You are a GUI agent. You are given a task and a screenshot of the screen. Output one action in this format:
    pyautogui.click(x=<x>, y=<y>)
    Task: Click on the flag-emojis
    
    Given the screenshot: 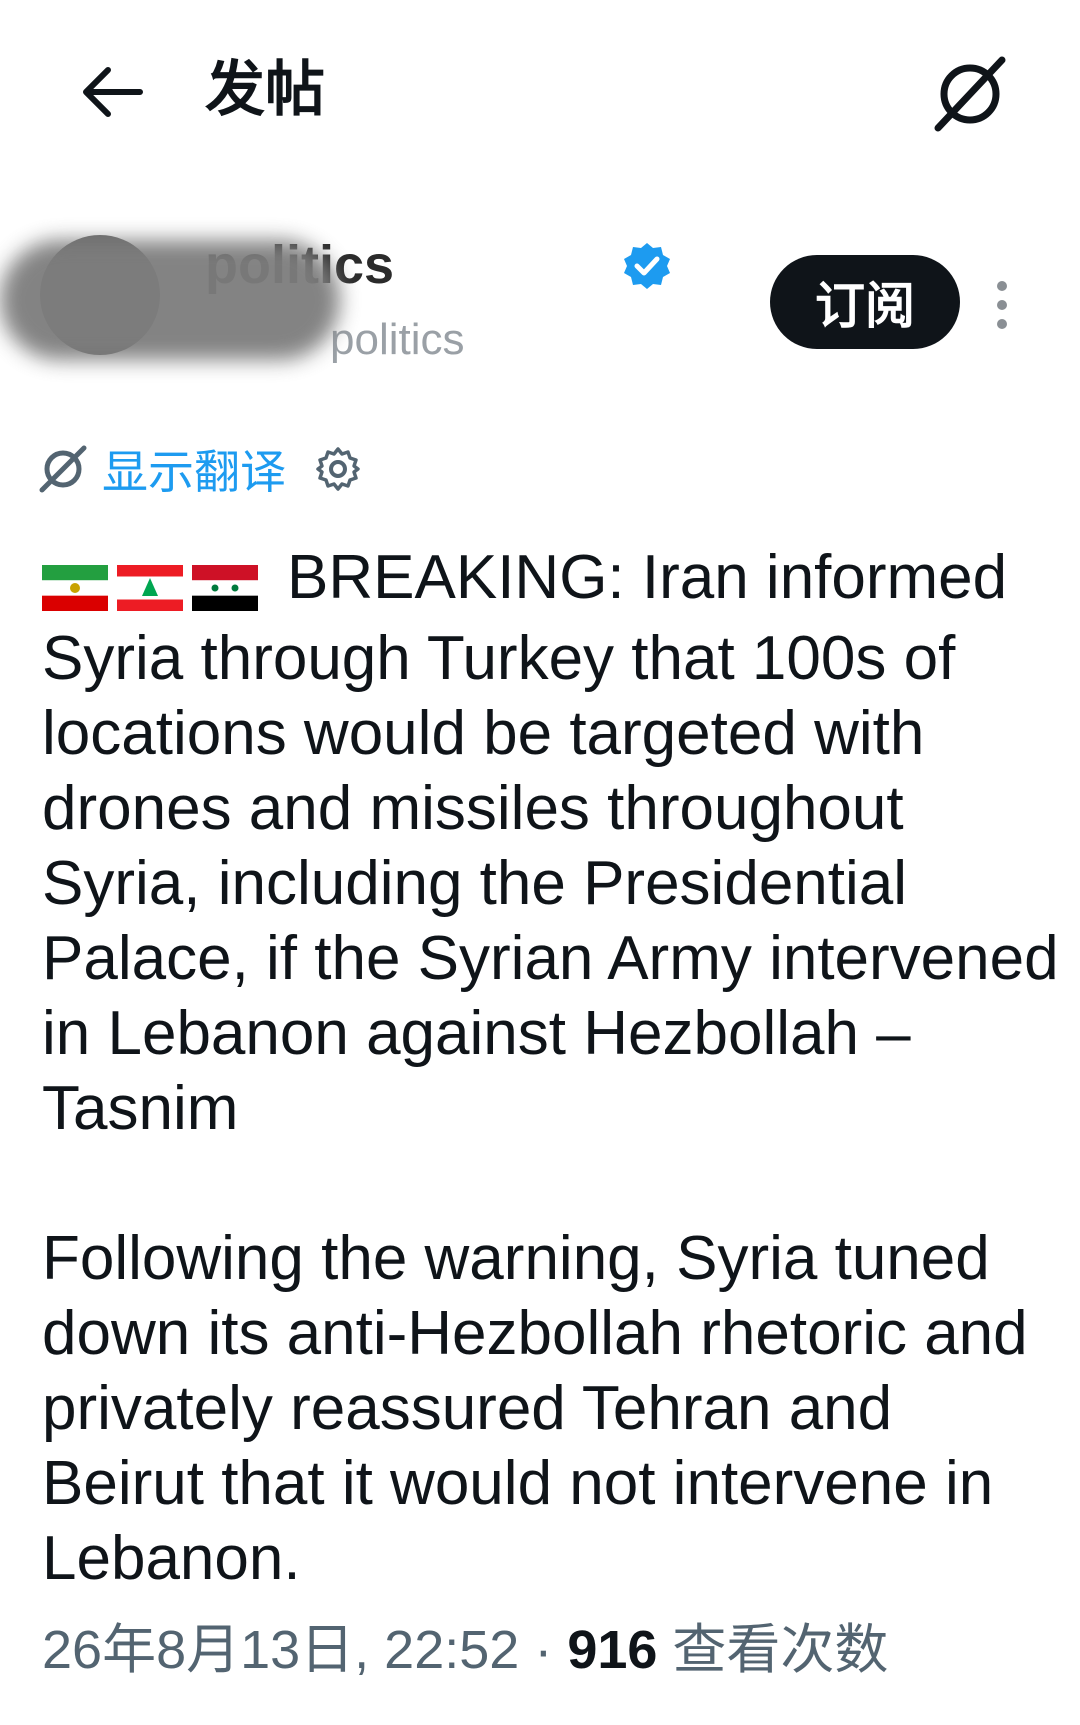 What is the action you would take?
    pyautogui.click(x=154, y=583)
    